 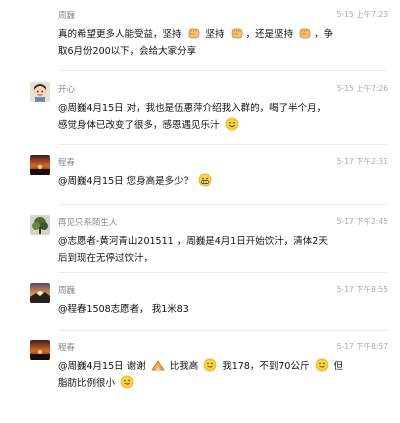 I want to click on comment-timestamp: 5-17 下午8:55, so click(x=362, y=289).